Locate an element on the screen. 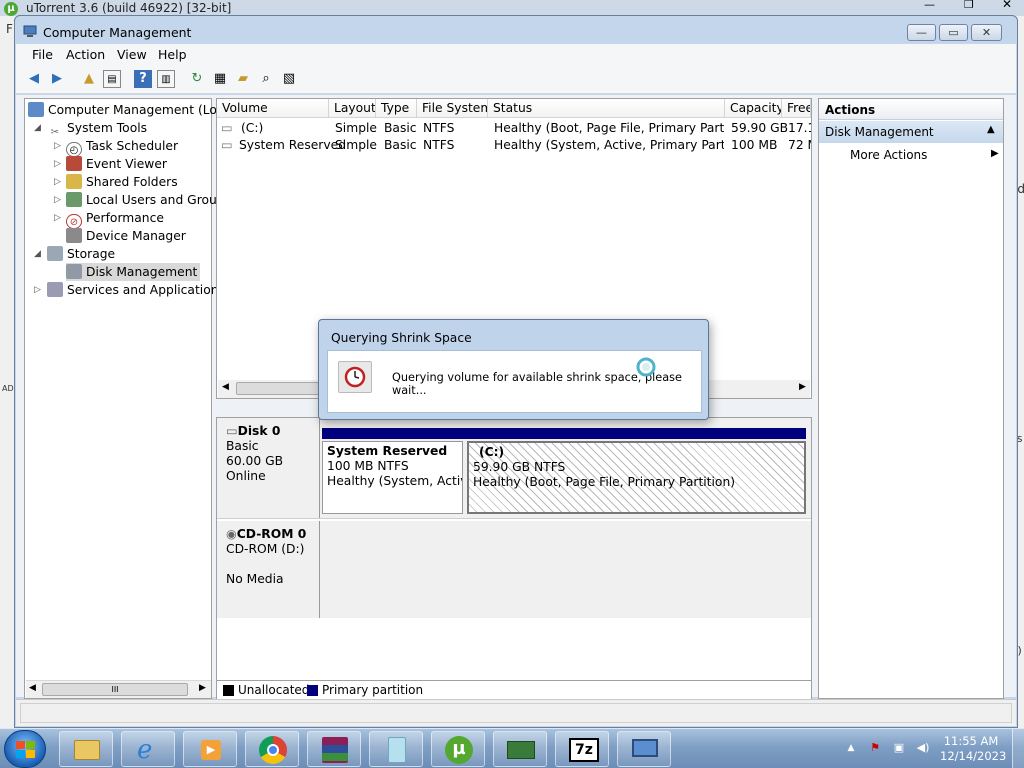 The height and width of the screenshot is (768, 1024). tree-horizontal-scrollbar: ◀ III ▶ is located at coordinates (118, 689).